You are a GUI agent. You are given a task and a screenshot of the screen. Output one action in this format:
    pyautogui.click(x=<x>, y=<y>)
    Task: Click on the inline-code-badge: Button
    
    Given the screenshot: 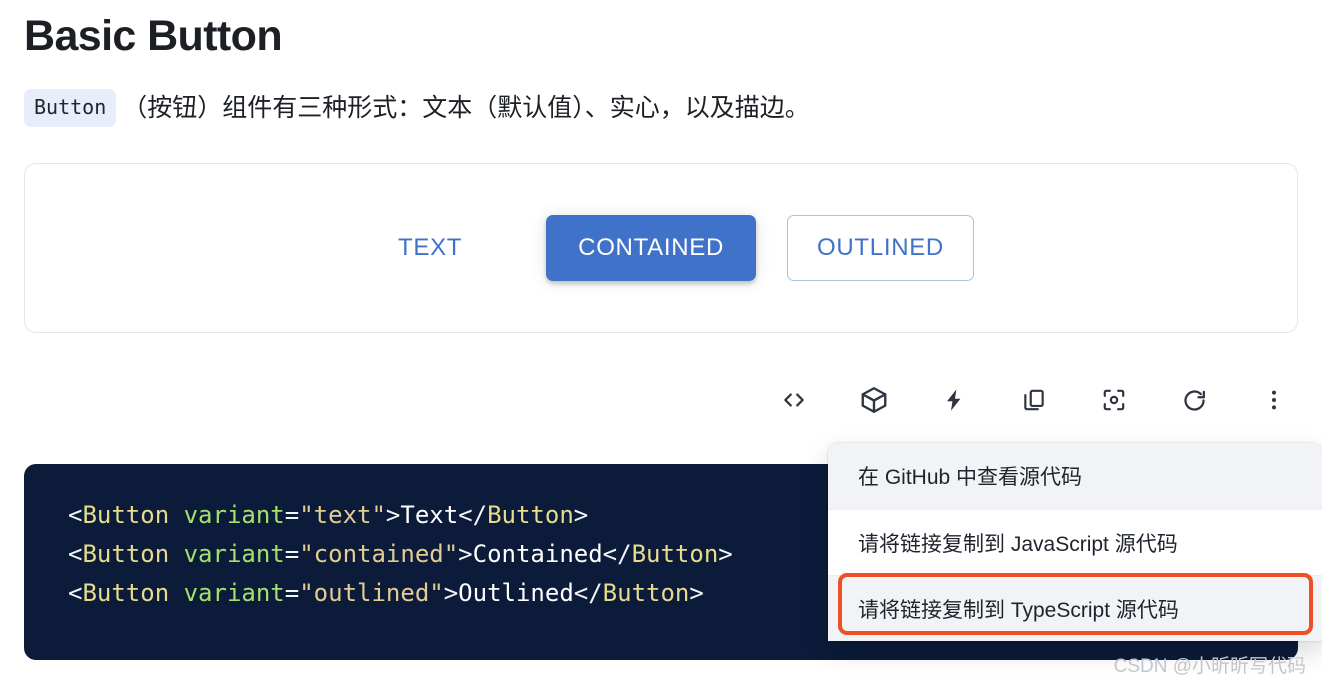 What is the action you would take?
    pyautogui.click(x=70, y=108)
    